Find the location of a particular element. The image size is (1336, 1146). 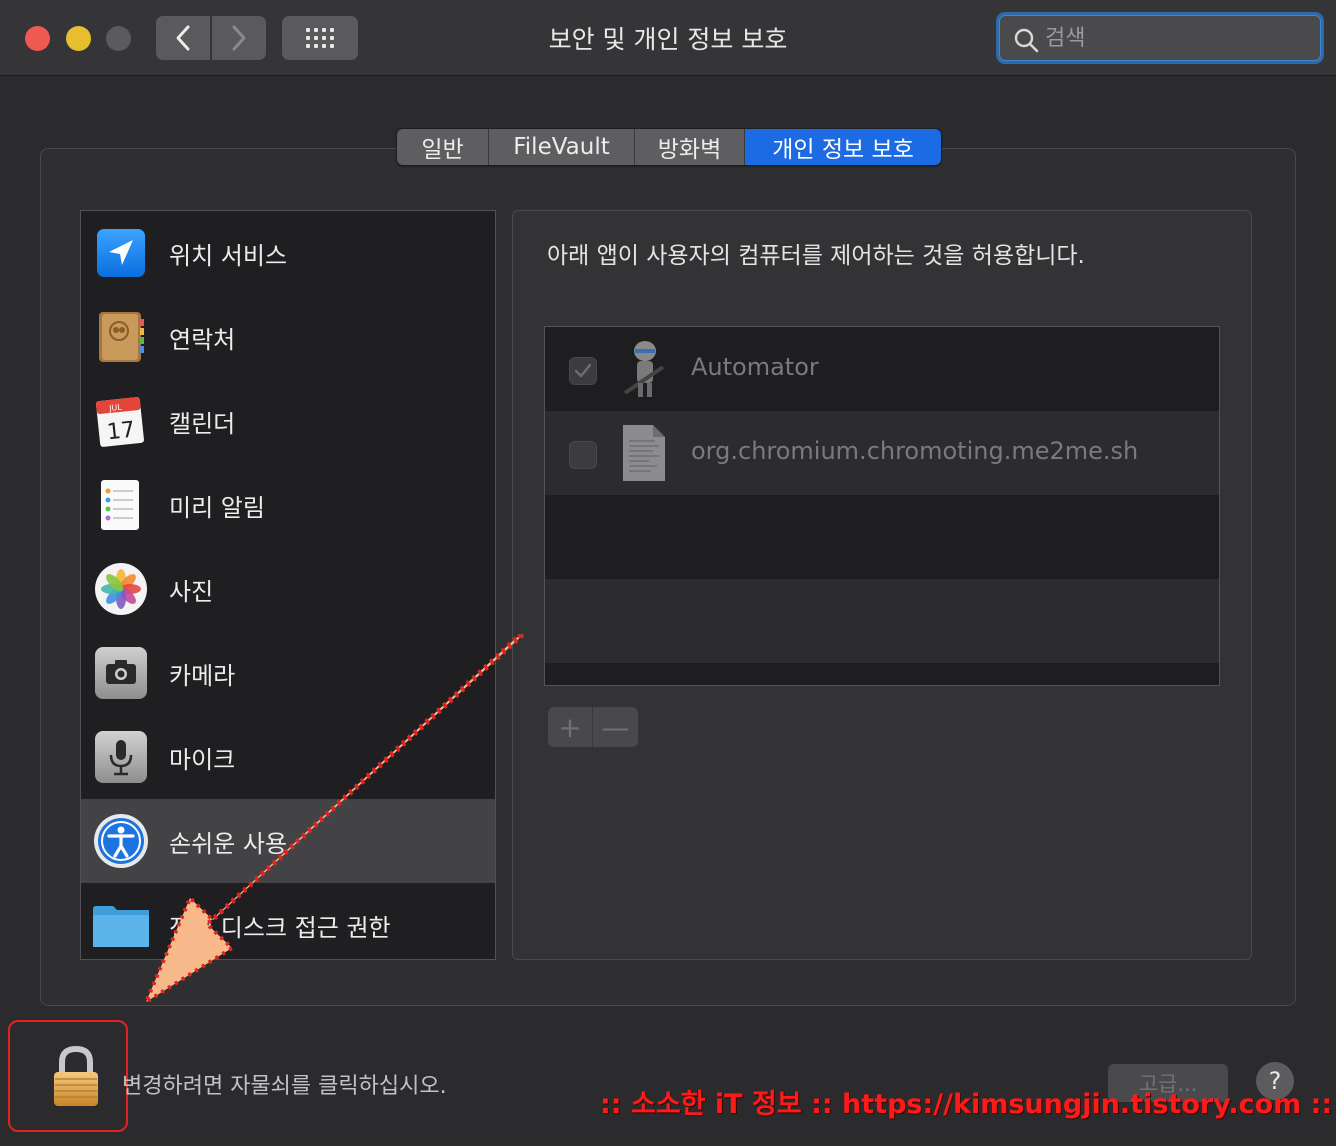

sidebar-item-contacts: 연락처 is located at coordinates (288, 337).